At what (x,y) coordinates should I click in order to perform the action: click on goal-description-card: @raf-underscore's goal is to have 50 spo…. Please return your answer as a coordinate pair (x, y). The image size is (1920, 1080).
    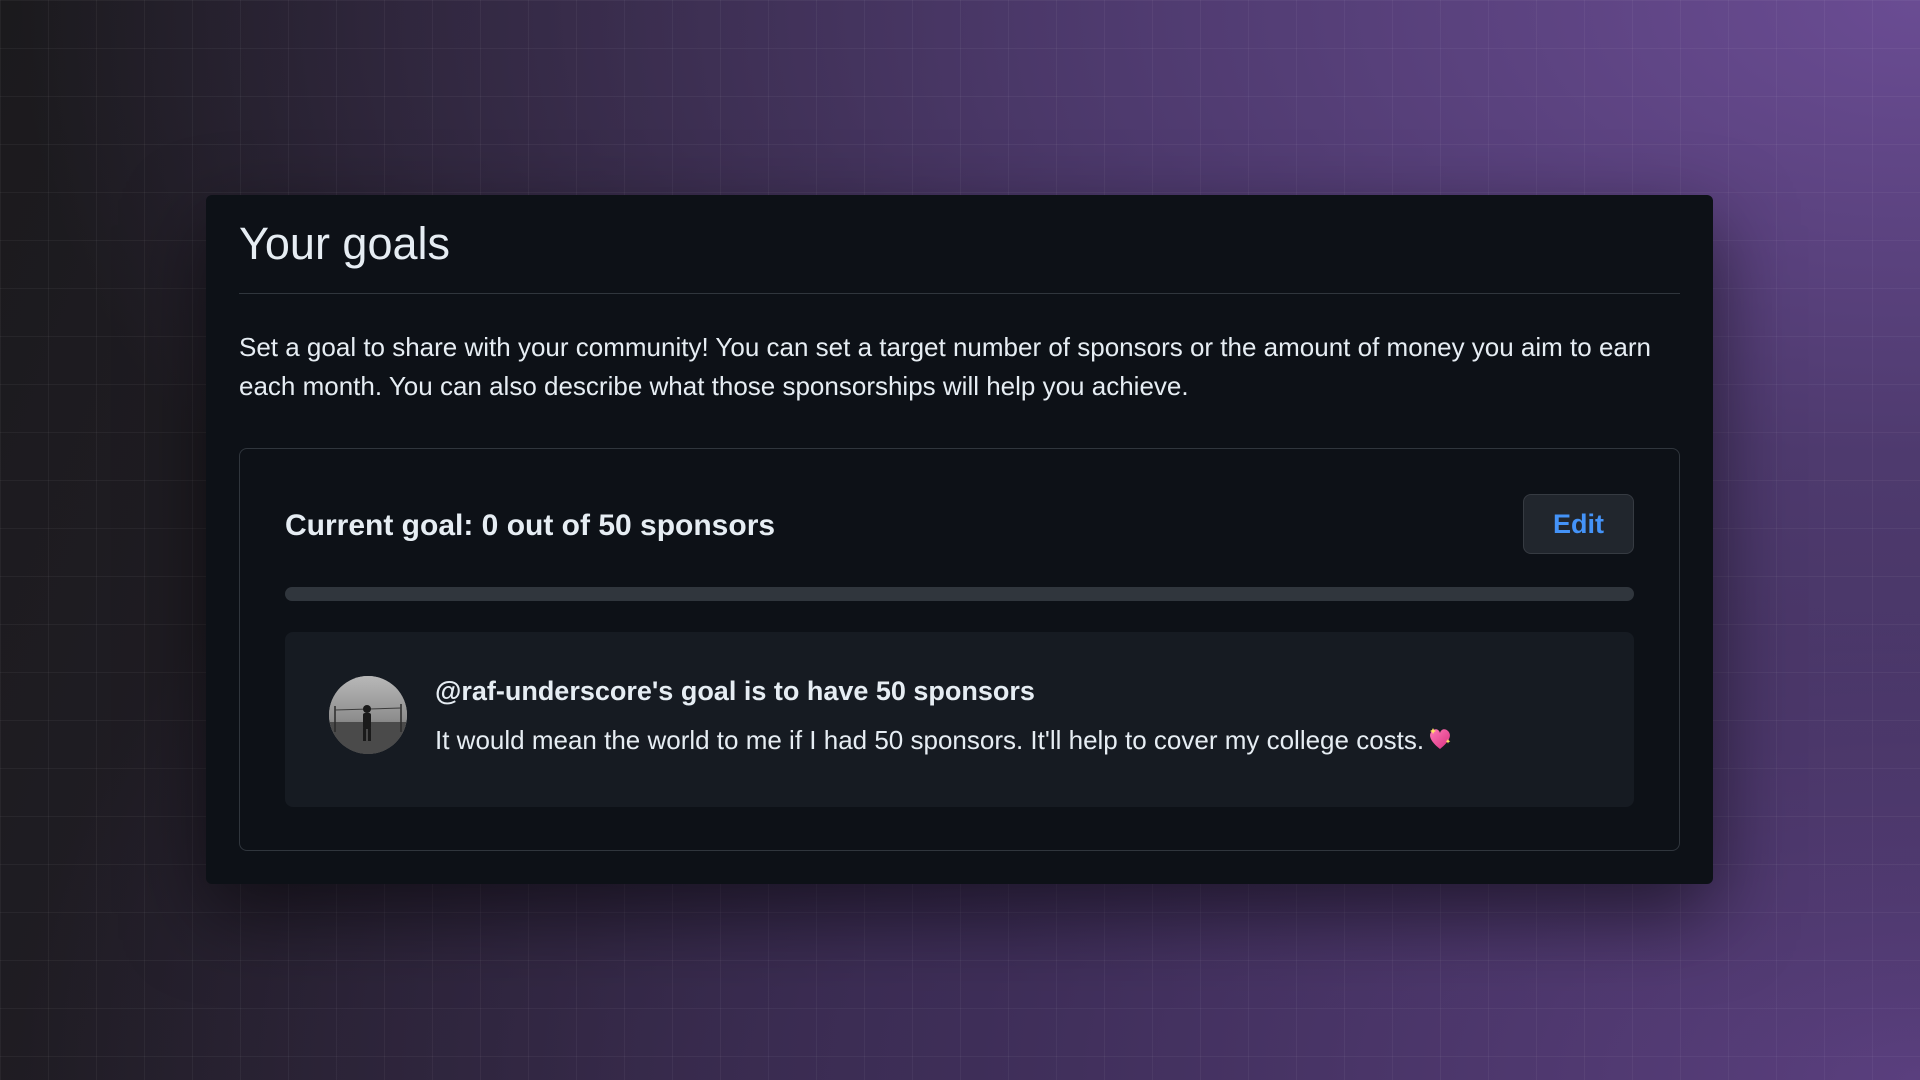
    Looking at the image, I should click on (959, 719).